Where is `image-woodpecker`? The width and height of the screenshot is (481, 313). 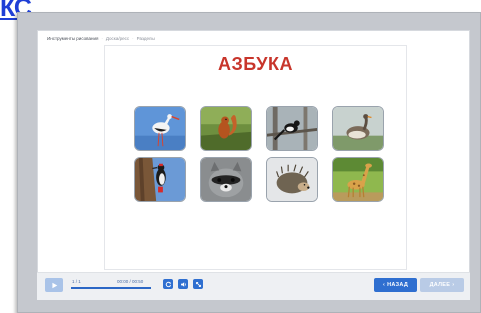 image-woodpecker is located at coordinates (160, 179).